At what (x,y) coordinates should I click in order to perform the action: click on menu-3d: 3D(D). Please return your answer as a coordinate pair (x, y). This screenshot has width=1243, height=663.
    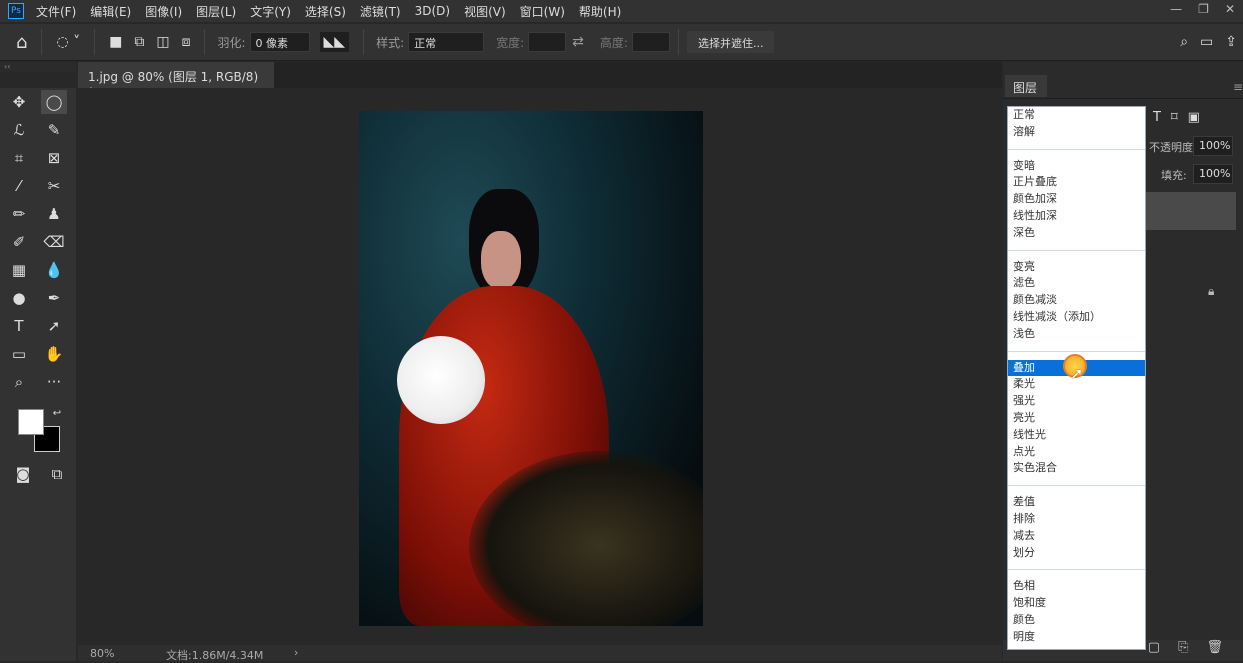
    Looking at the image, I should click on (432, 11).